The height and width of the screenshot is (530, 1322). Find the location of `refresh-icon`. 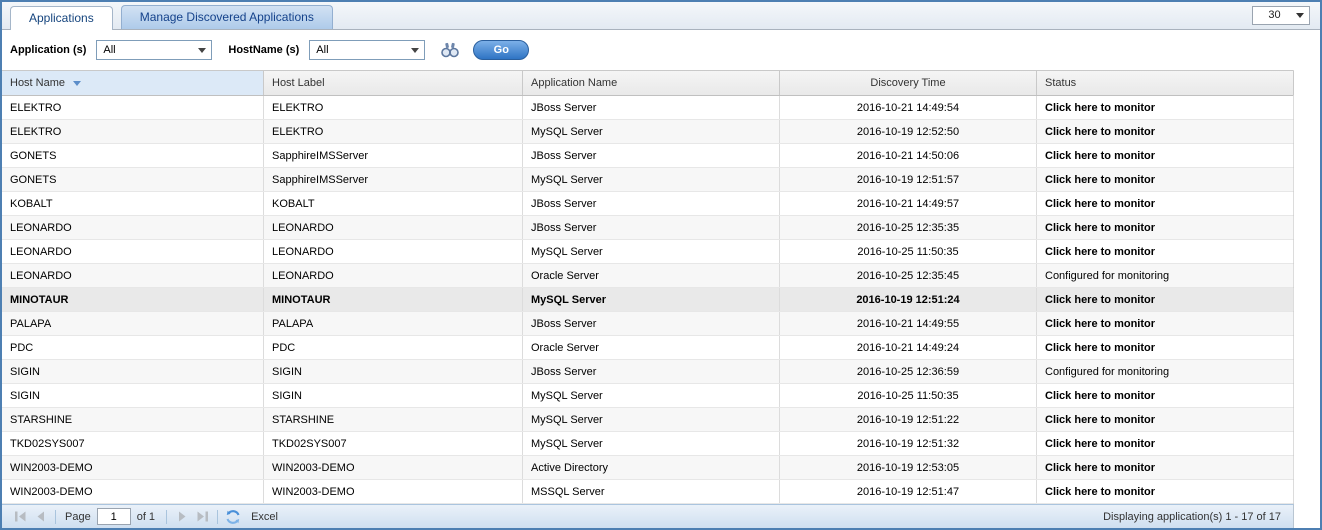

refresh-icon is located at coordinates (233, 517).